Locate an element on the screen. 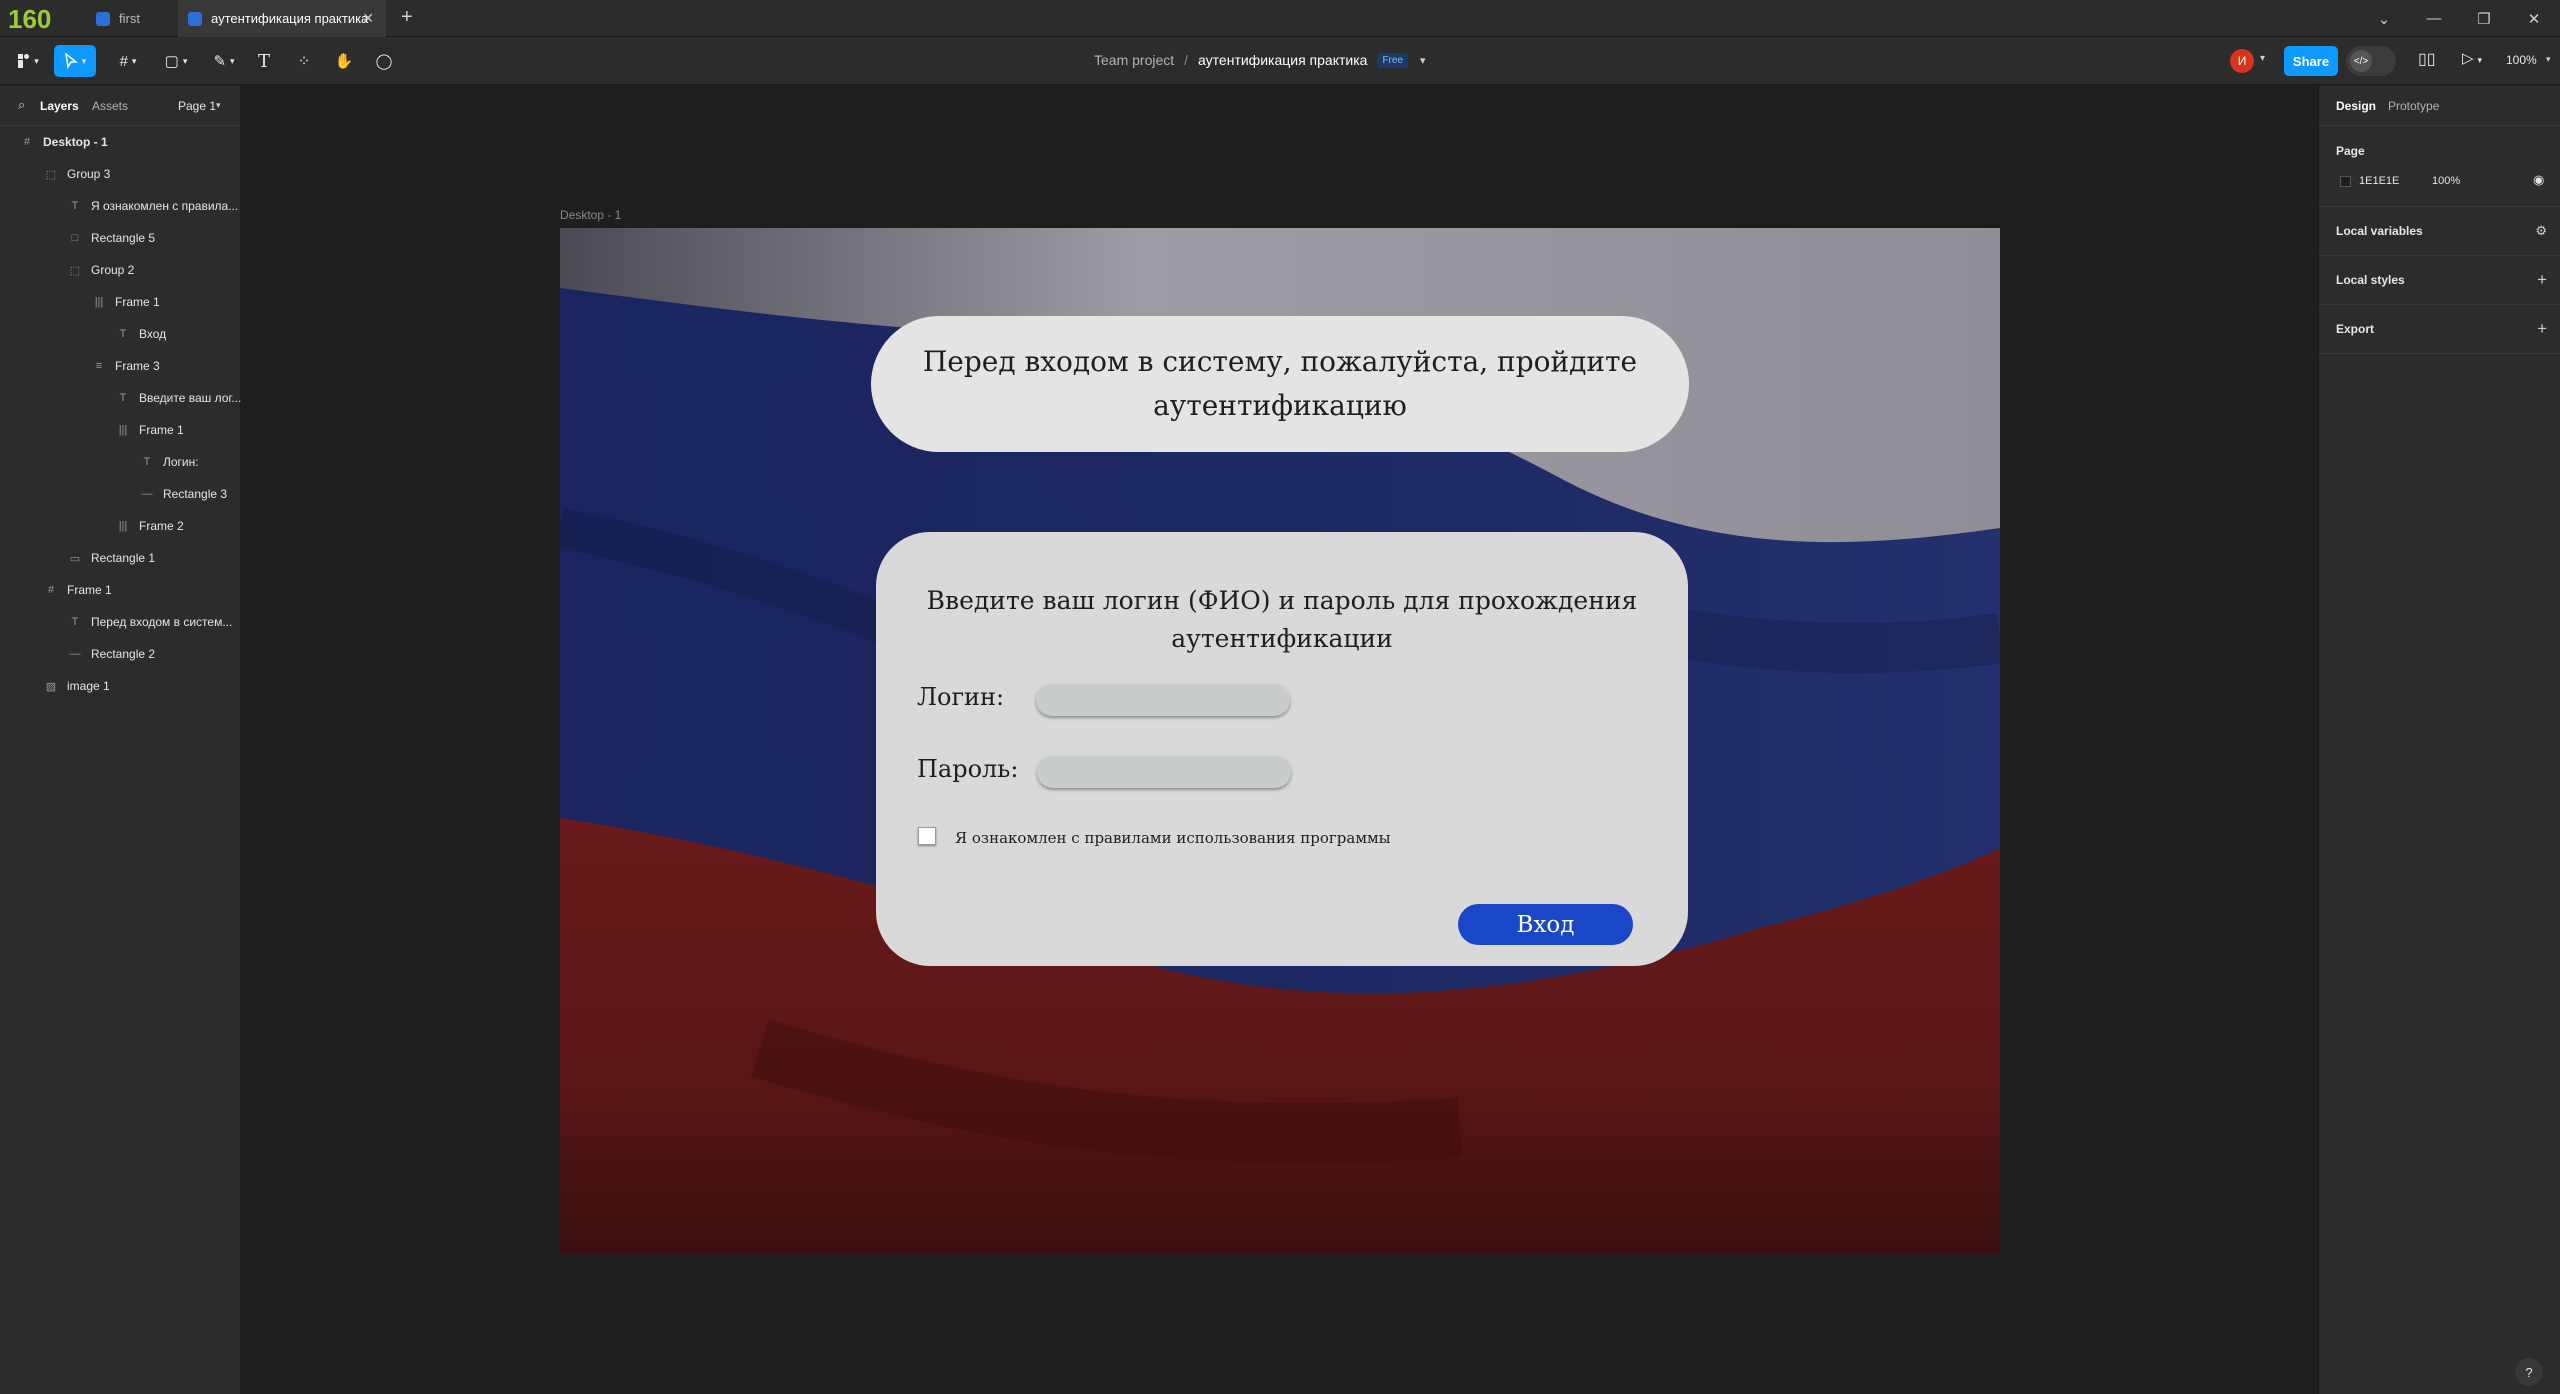 The image size is (2560, 1394). tab-authentication: аутентификация практика ✕ is located at coordinates (282, 18).